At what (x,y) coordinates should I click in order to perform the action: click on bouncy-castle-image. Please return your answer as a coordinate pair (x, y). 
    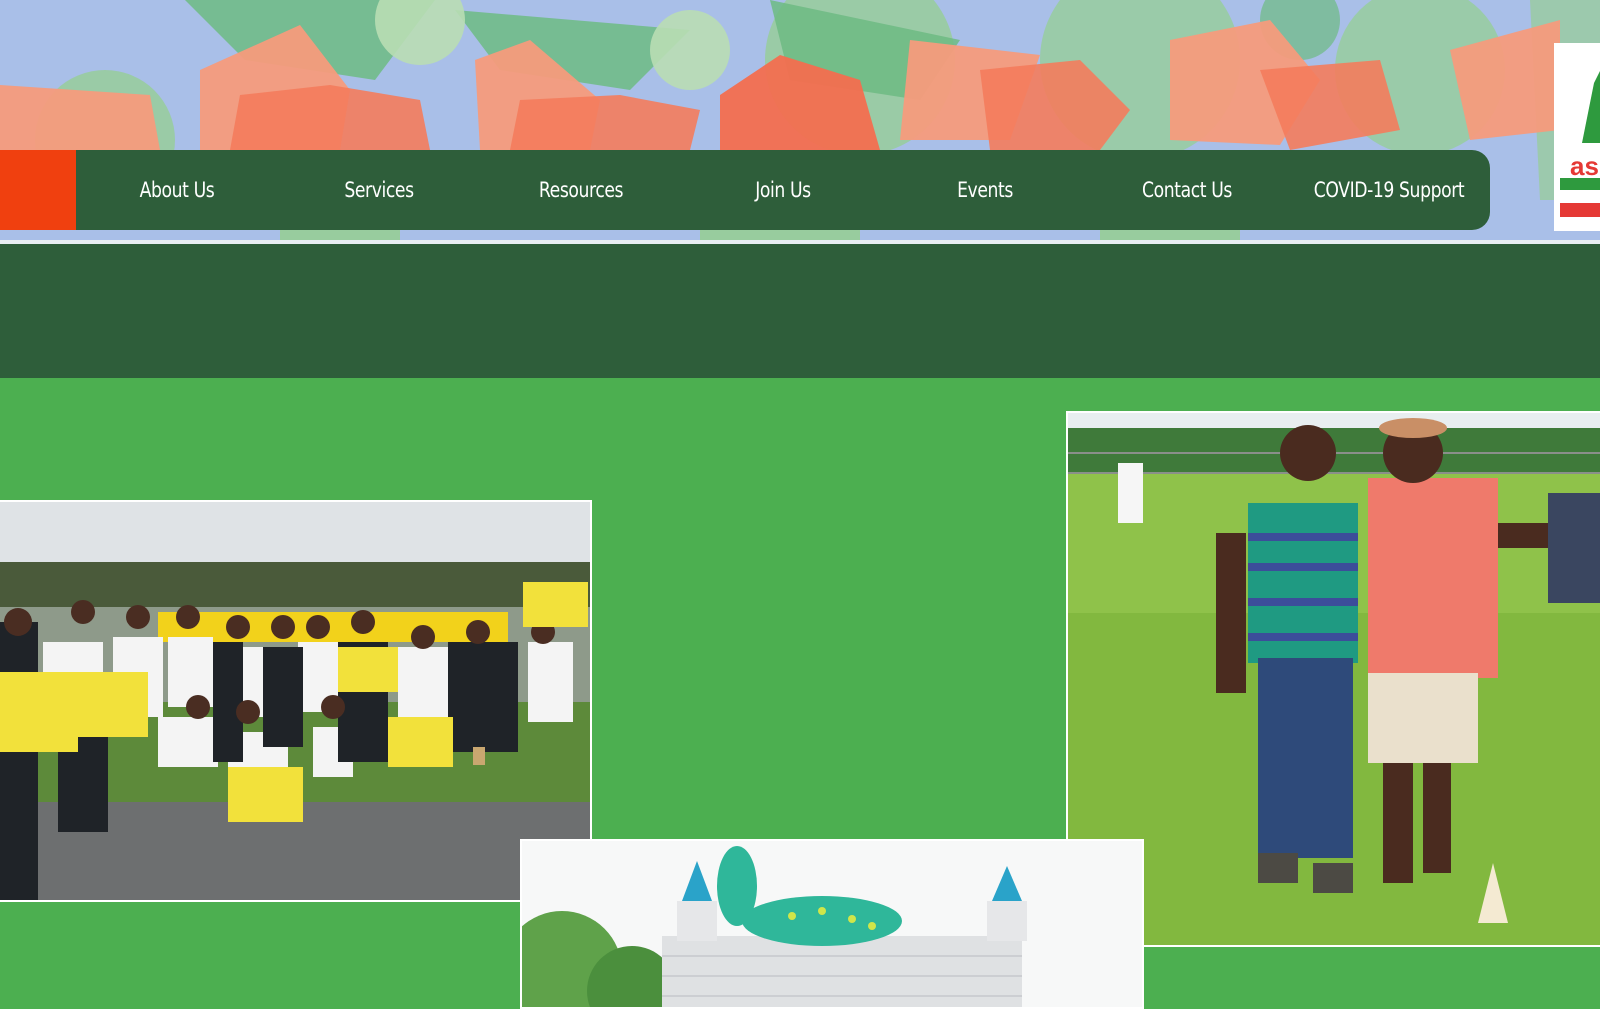
    Looking at the image, I should click on (832, 924).